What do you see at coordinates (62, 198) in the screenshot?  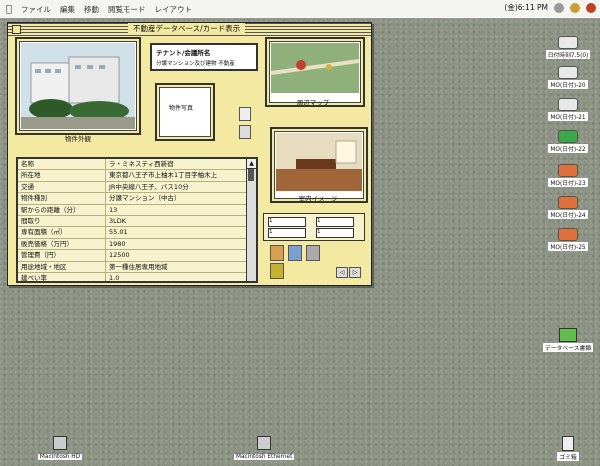 I see `row-key: 物件種別` at bounding box center [62, 198].